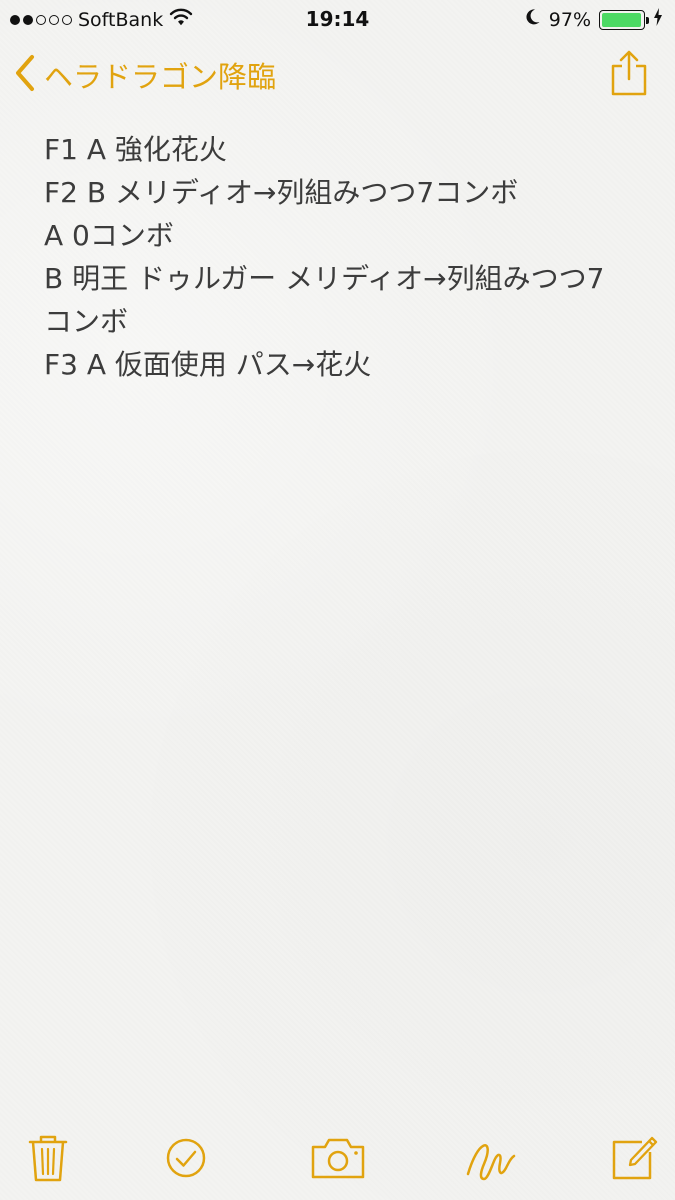 The image size is (675, 1200). What do you see at coordinates (160, 77) in the screenshot?
I see `back-button-label: ヘラドラゴン降臨` at bounding box center [160, 77].